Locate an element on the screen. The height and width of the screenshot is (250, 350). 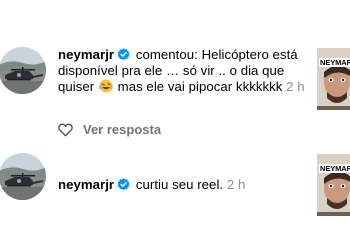
reply-row: Ver resposta is located at coordinates (109, 129).